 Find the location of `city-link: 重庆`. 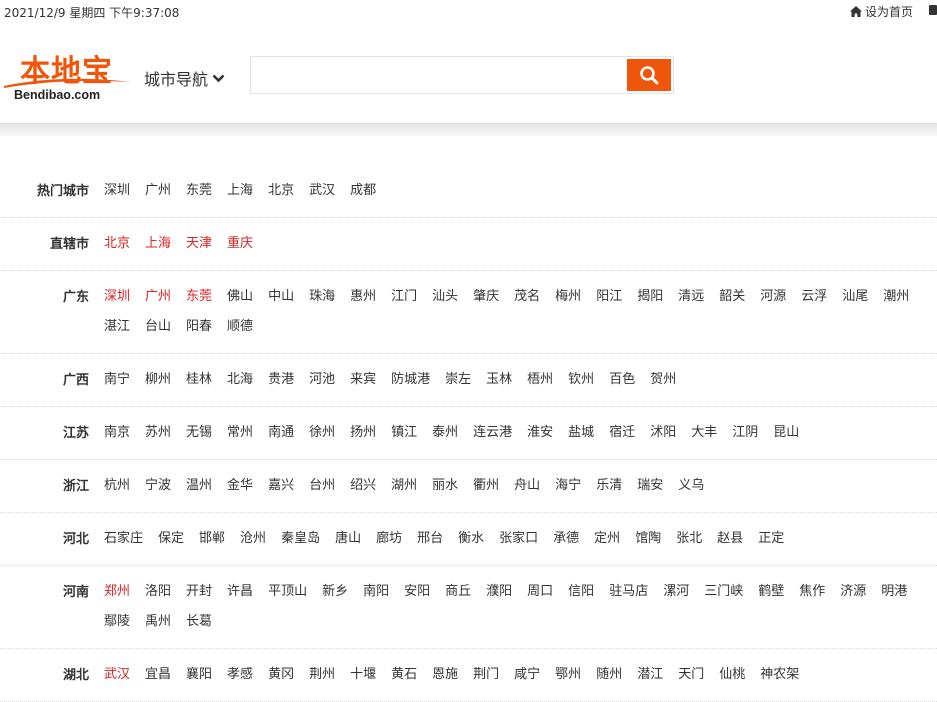

city-link: 重庆 is located at coordinates (240, 244).